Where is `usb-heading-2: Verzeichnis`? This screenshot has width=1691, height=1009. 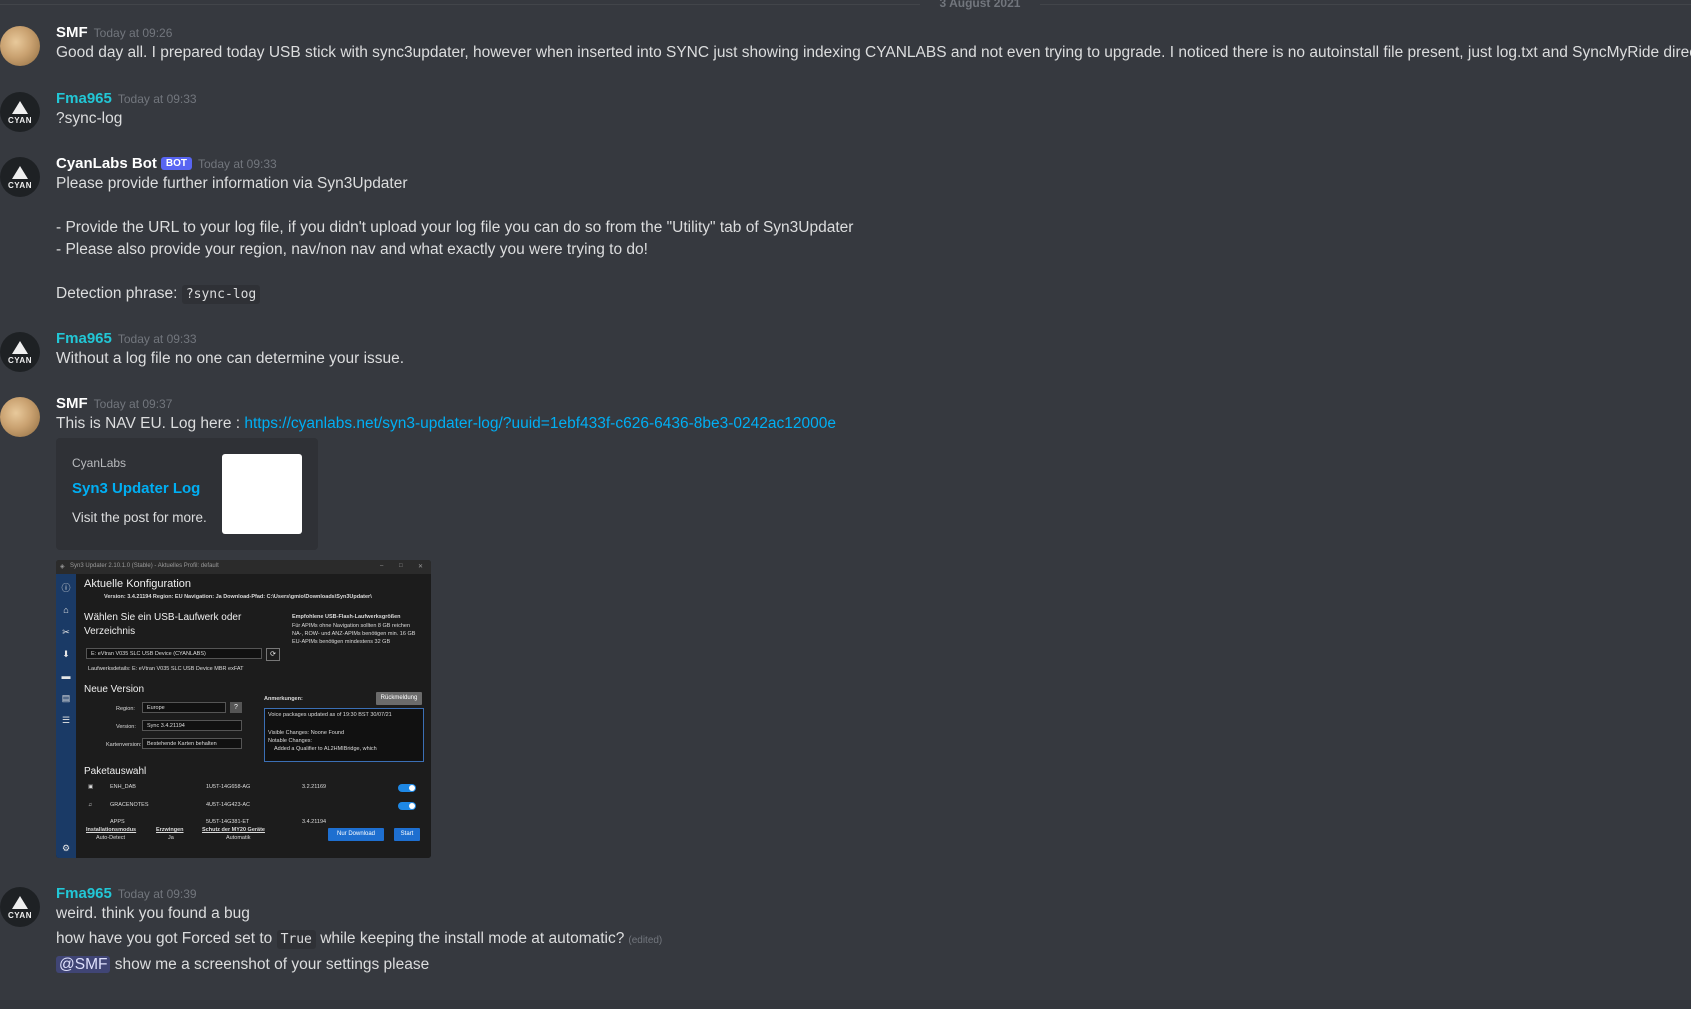 usb-heading-2: Verzeichnis is located at coordinates (110, 631).